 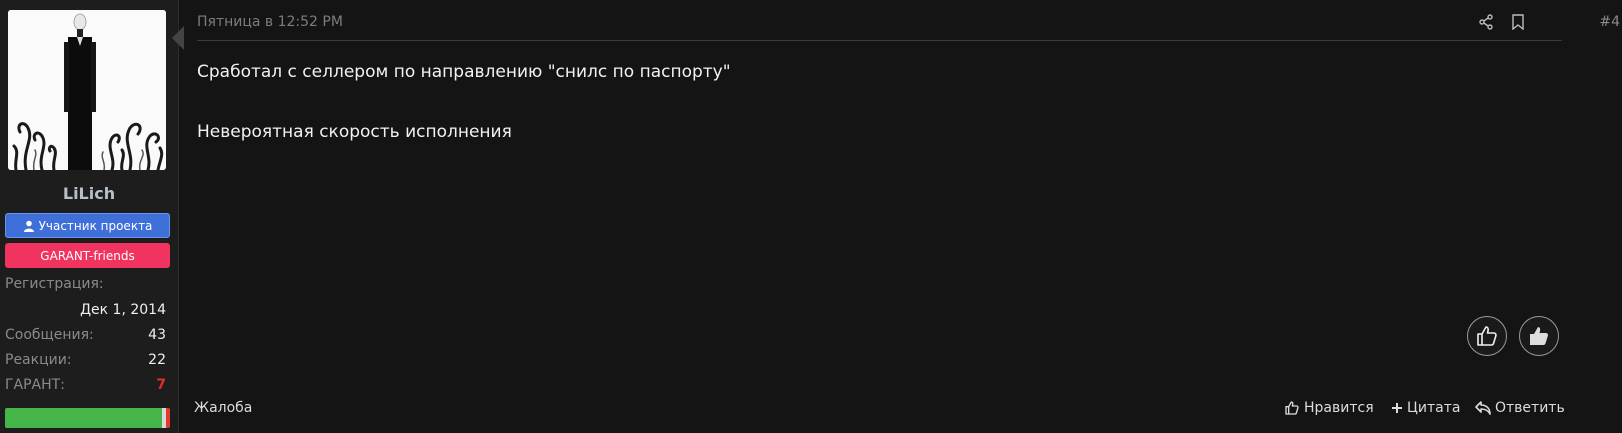 I want to click on like-button: Нравится, so click(x=1329, y=408).